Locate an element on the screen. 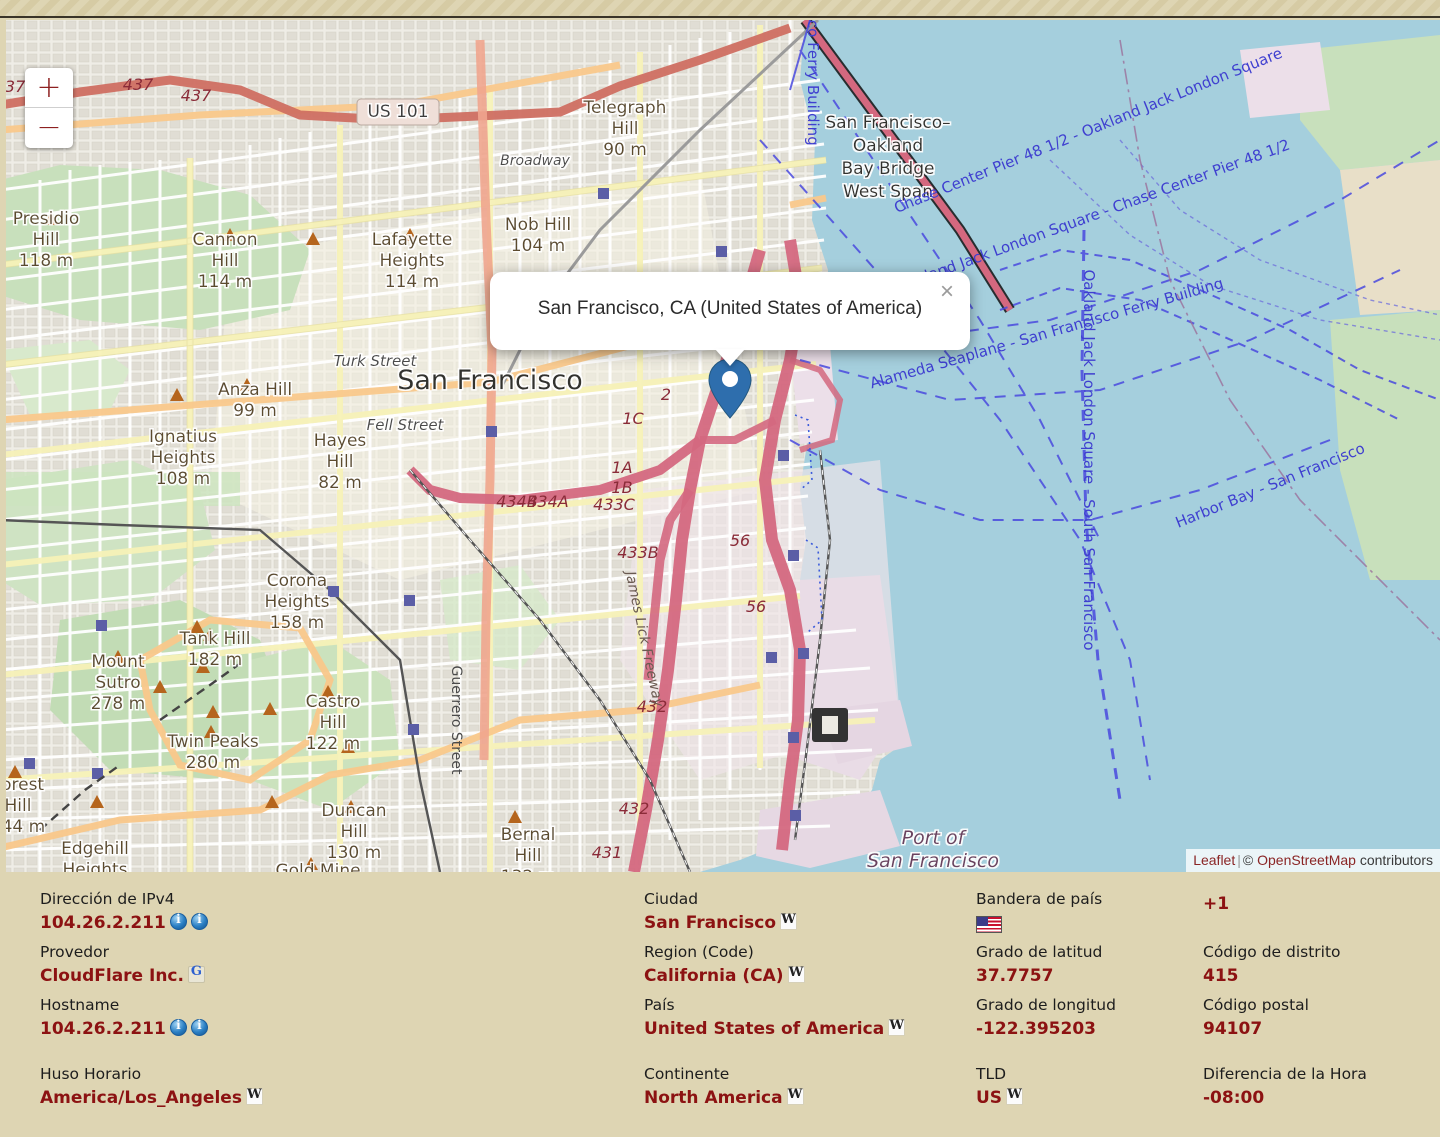 The height and width of the screenshot is (1137, 1440). info-field-label: Hostname is located at coordinates (80, 1005).